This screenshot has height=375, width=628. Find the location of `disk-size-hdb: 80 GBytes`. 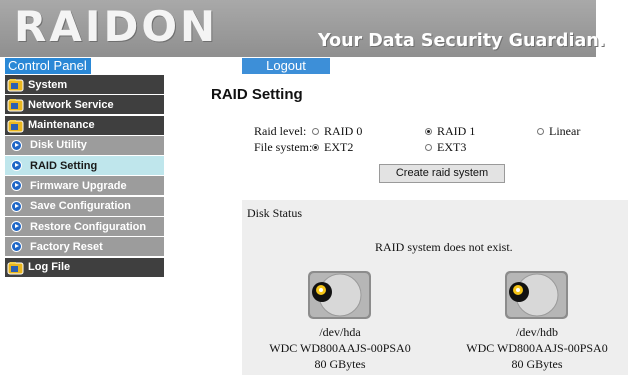

disk-size-hdb: 80 GBytes is located at coordinates (537, 364).